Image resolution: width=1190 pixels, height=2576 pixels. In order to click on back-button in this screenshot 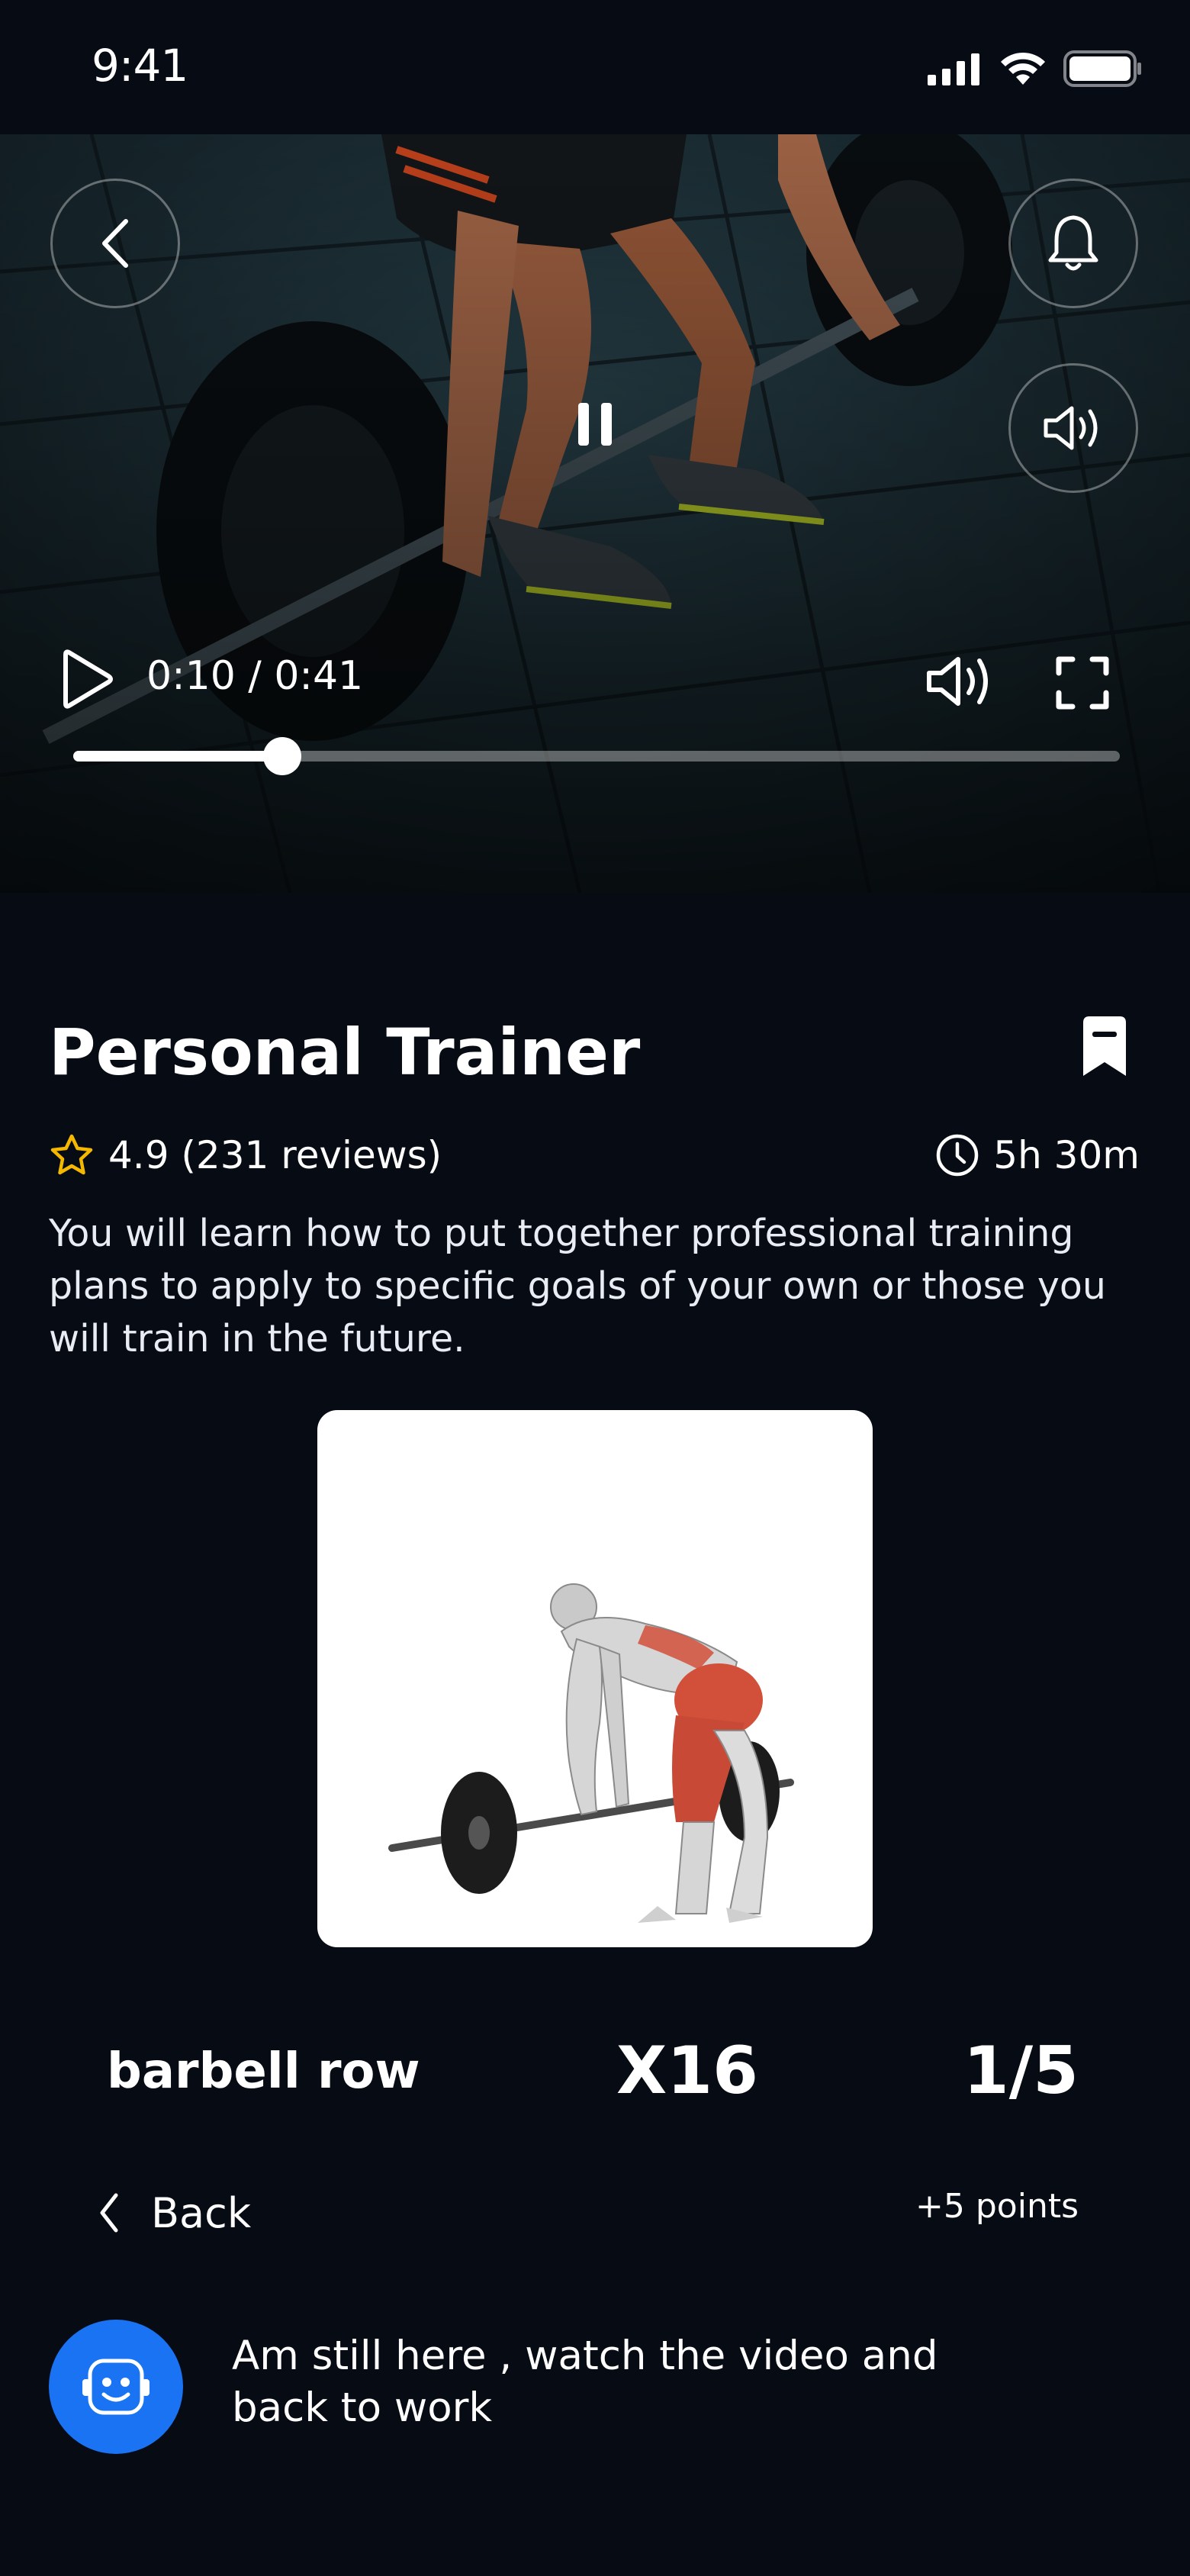, I will do `click(115, 243)`.